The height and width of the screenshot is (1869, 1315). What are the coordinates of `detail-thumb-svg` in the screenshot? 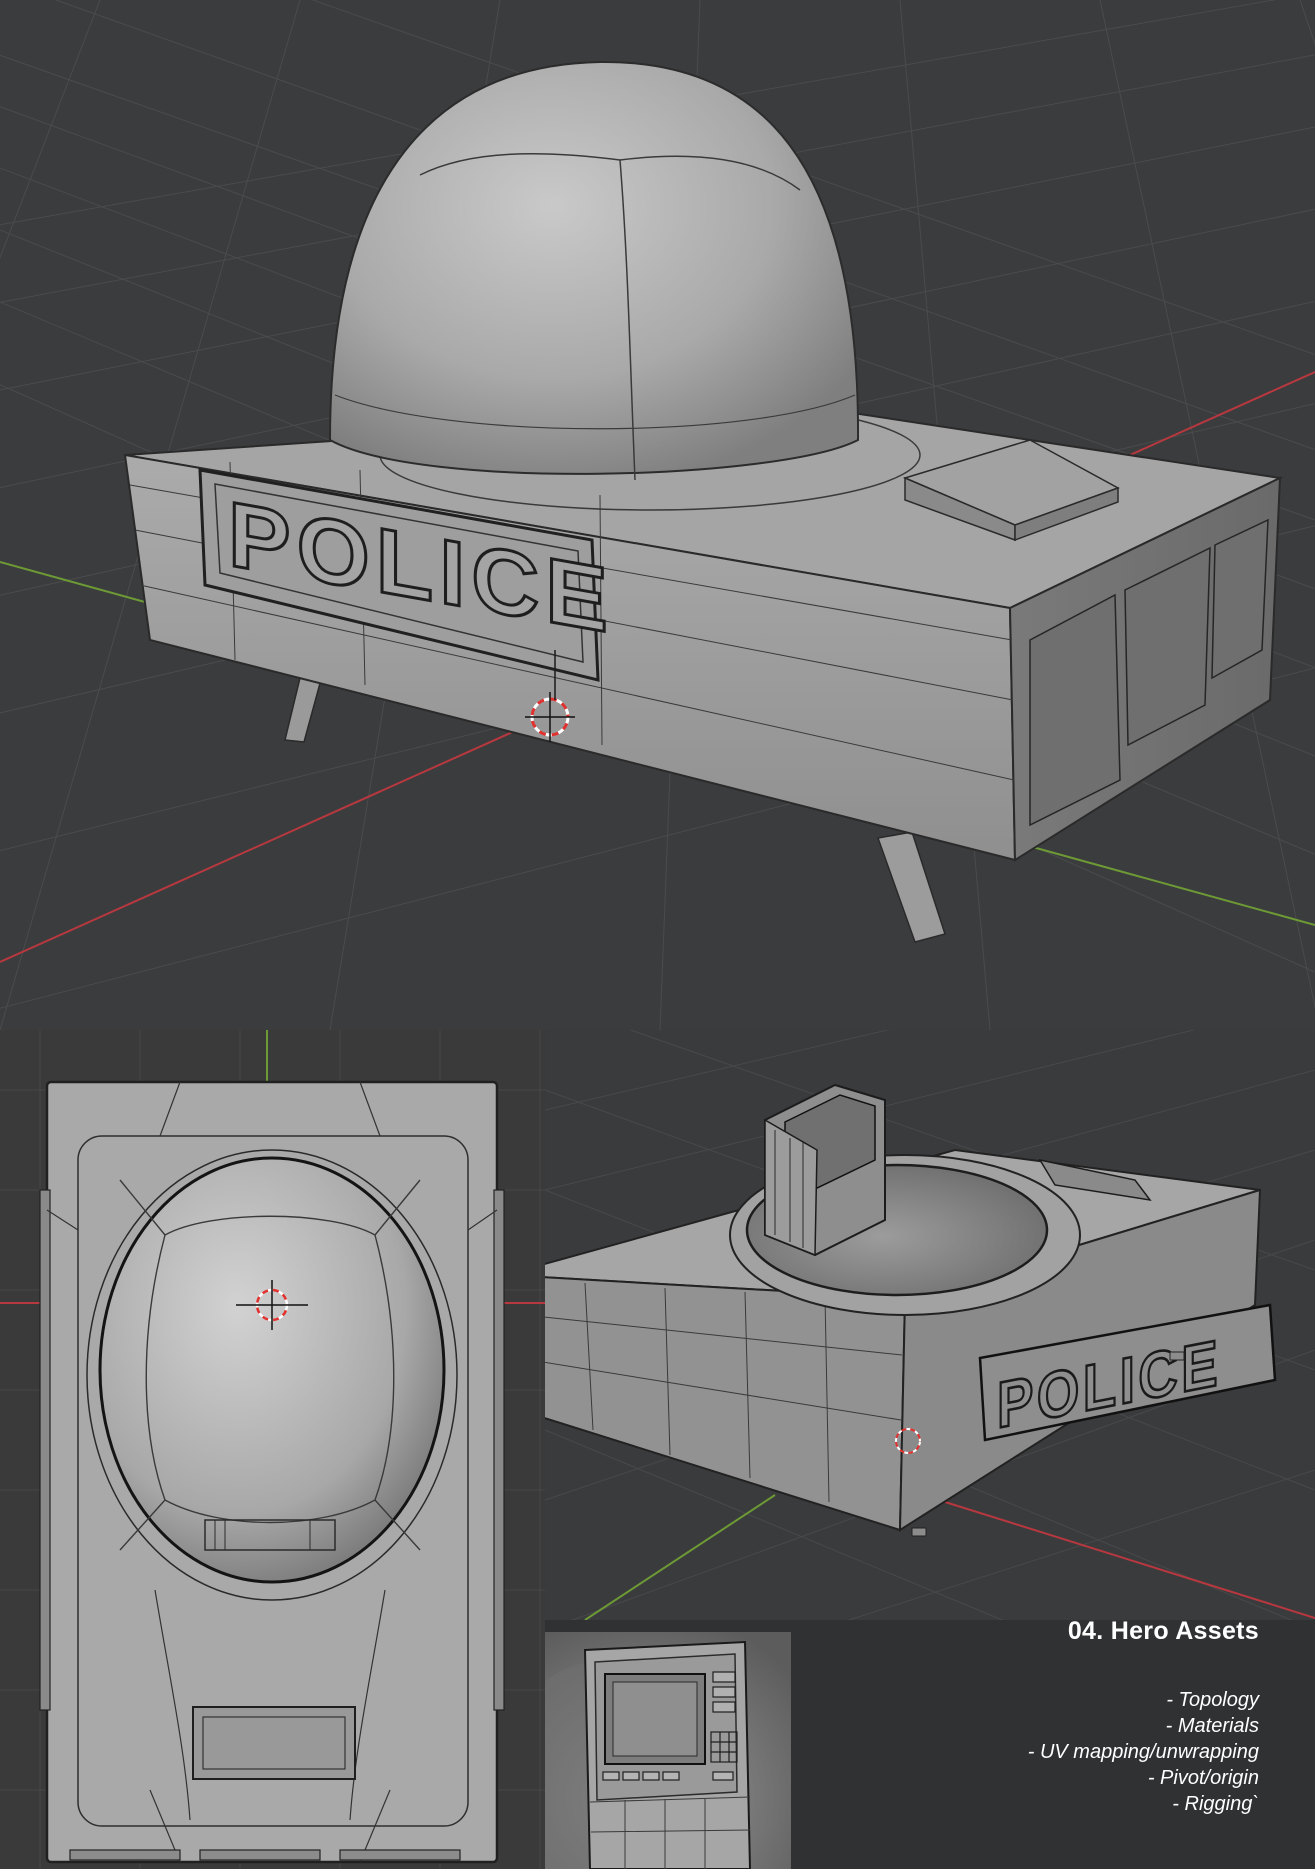 It's located at (668, 1750).